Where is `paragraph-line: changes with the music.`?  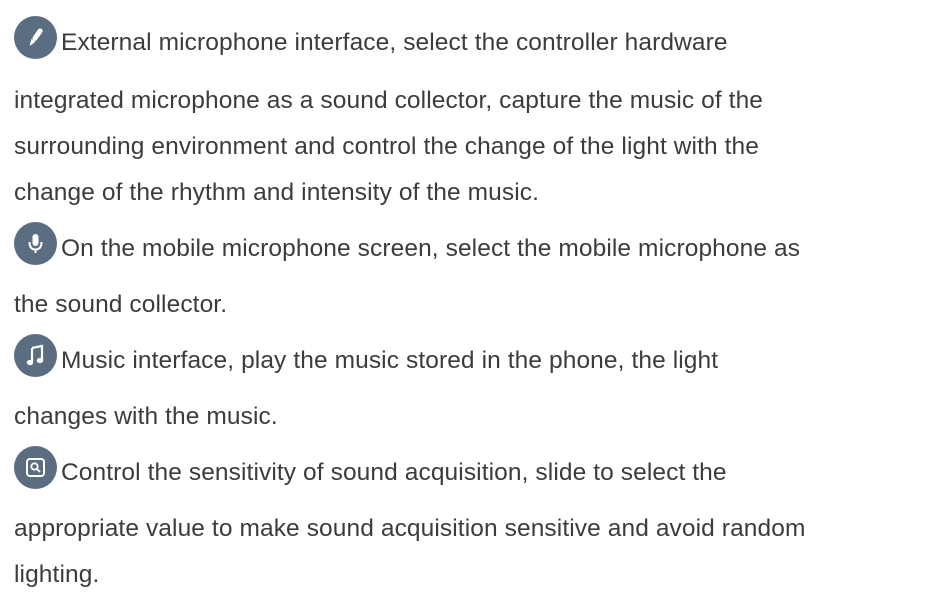
paragraph-line: changes with the music. is located at coordinates (146, 416).